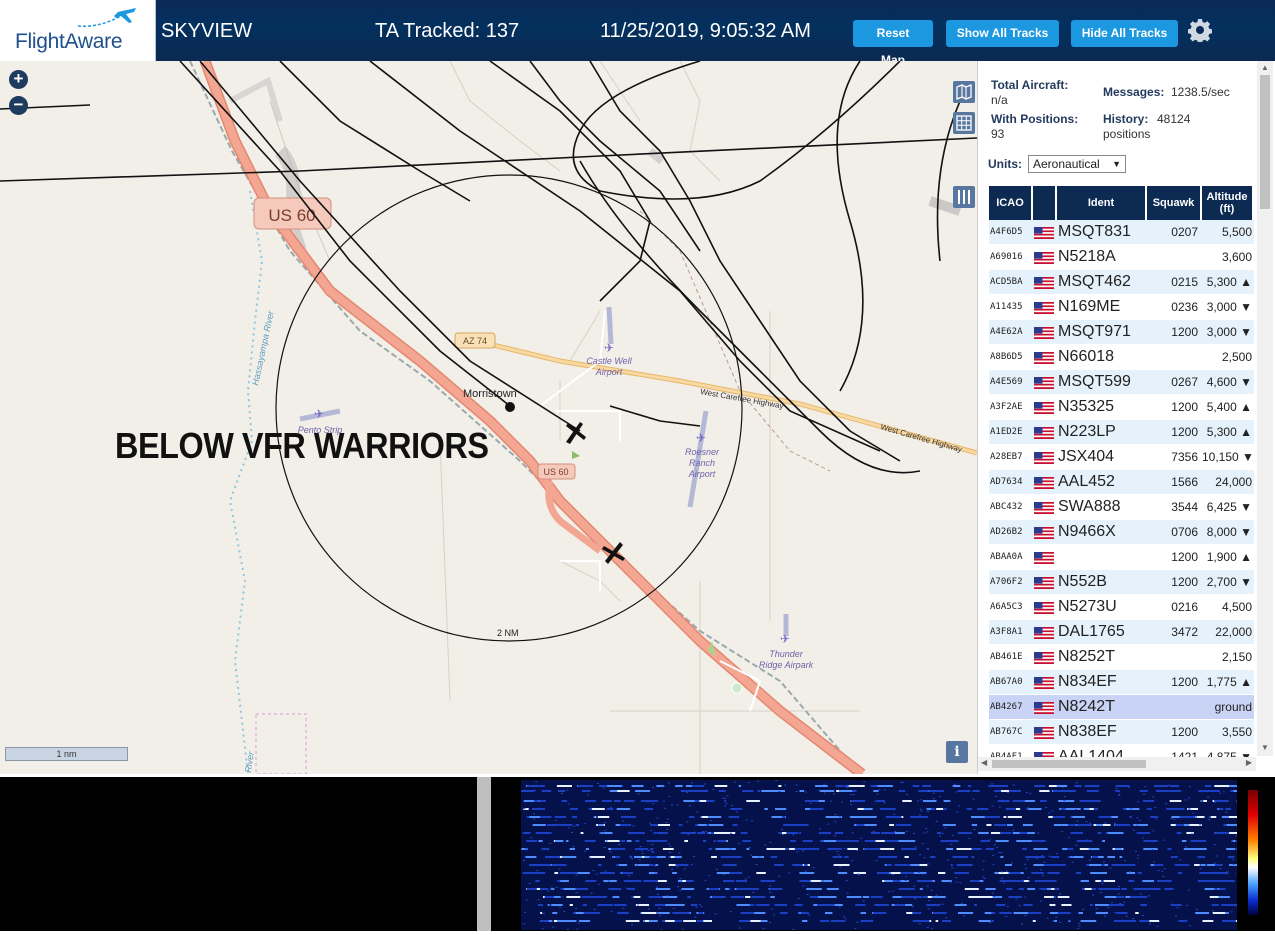 The height and width of the screenshot is (935, 1275). I want to click on total-aircraft-label: Total Aircraft:, so click(1030, 85).